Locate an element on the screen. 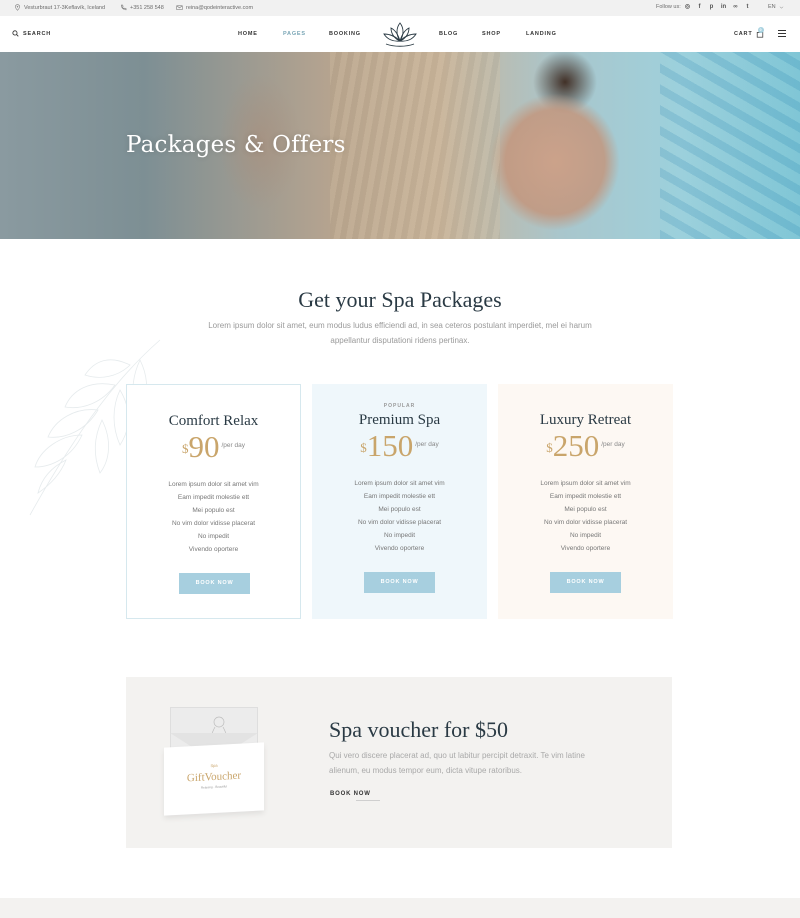  search-button: SEARCH is located at coordinates (31, 33).